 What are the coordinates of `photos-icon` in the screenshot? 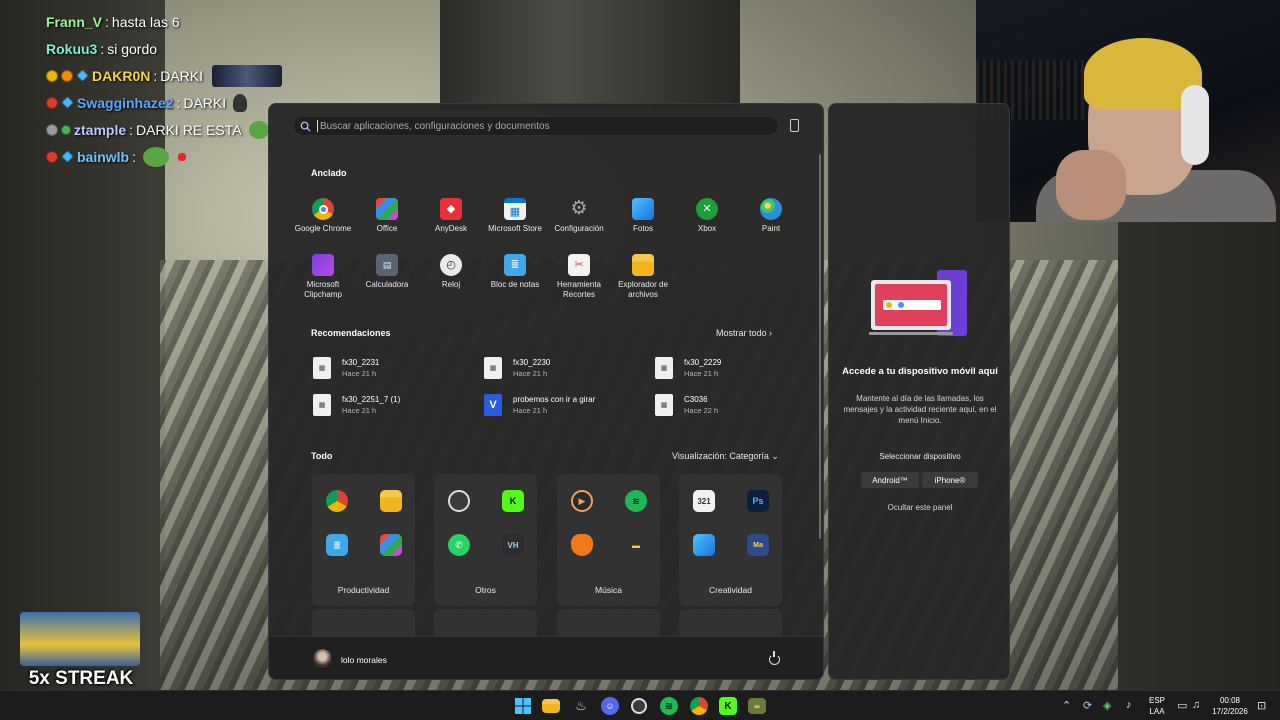 It's located at (704, 545).